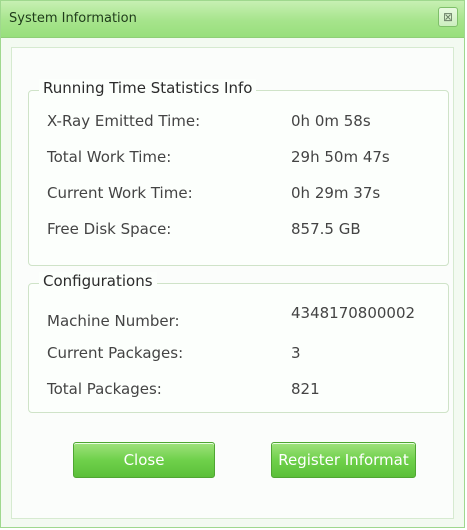 The image size is (467, 530). I want to click on current-packages-row: Current Packages: 3, so click(247, 355).